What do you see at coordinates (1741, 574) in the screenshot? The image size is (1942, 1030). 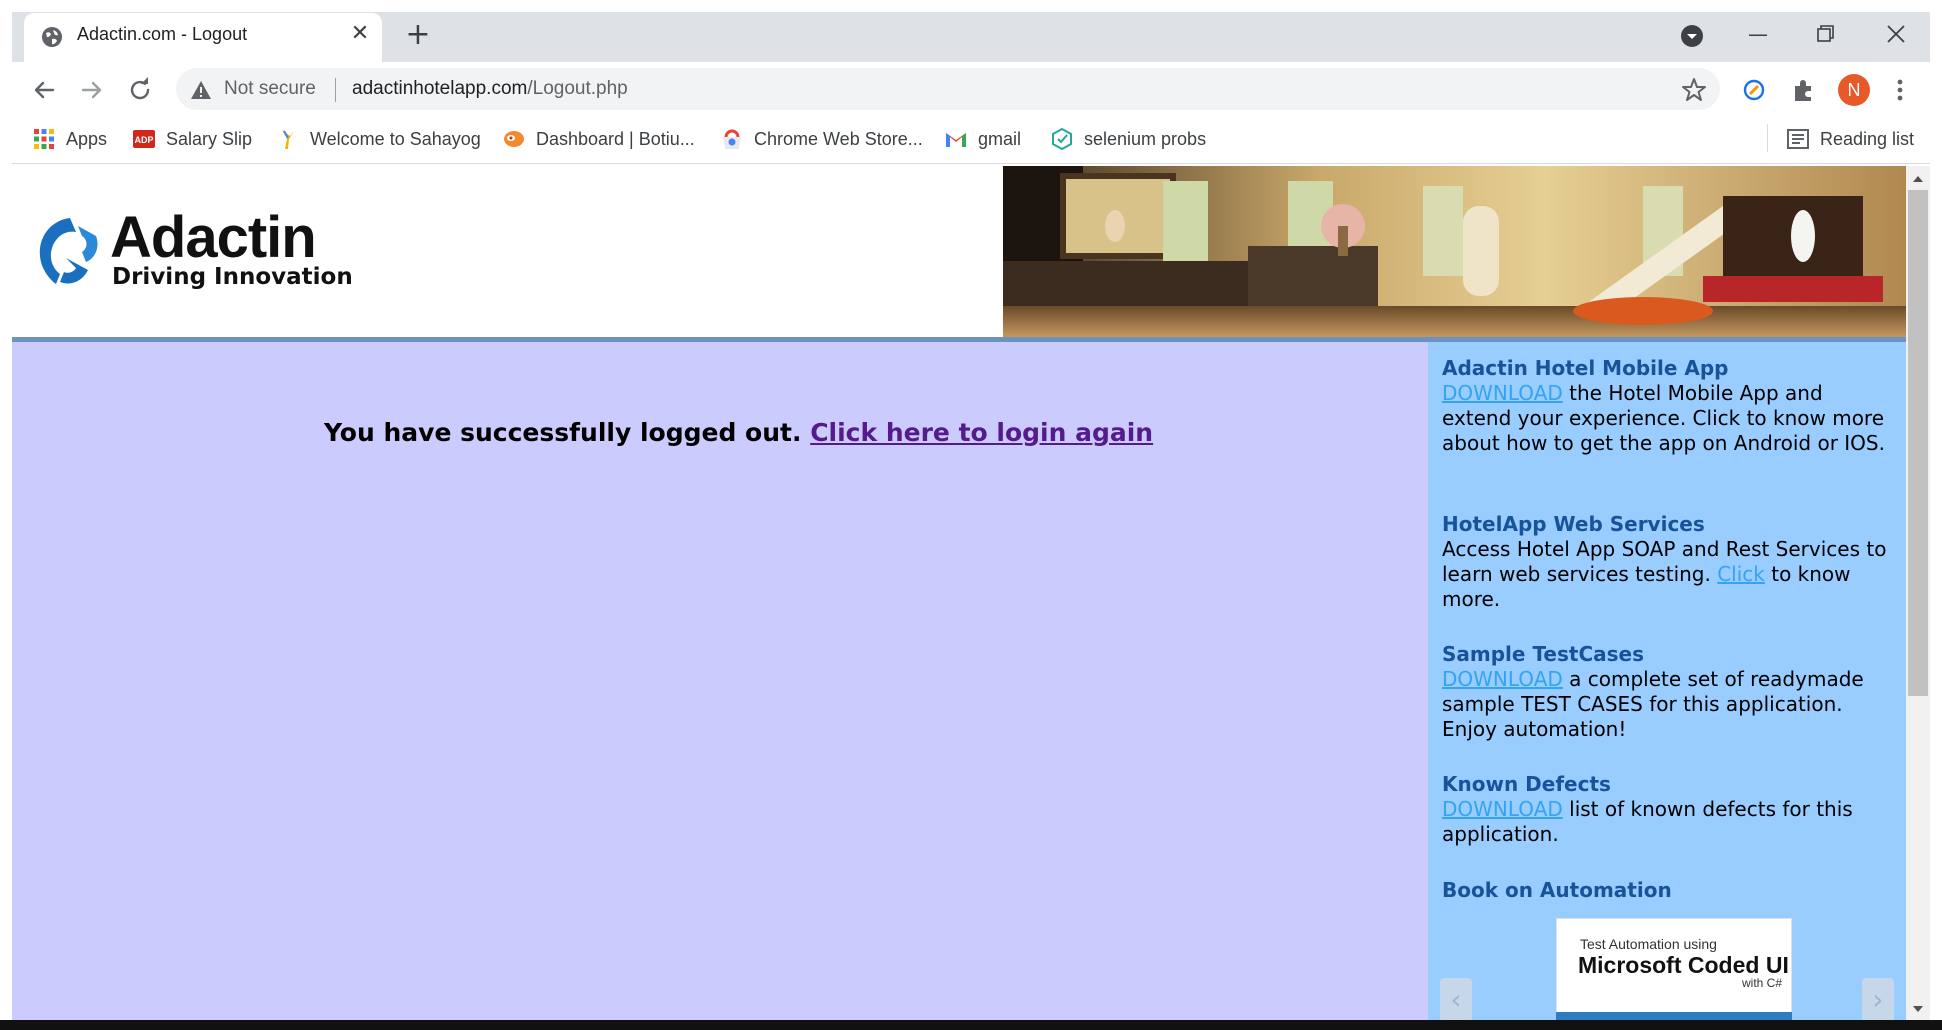 I see `web-services-click-link: Click` at bounding box center [1741, 574].